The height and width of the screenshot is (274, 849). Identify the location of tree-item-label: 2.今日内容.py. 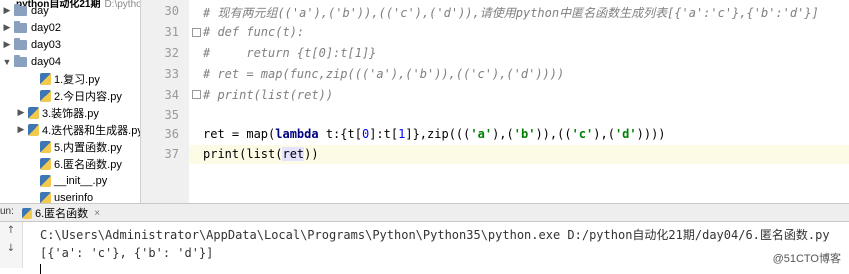
(88, 96).